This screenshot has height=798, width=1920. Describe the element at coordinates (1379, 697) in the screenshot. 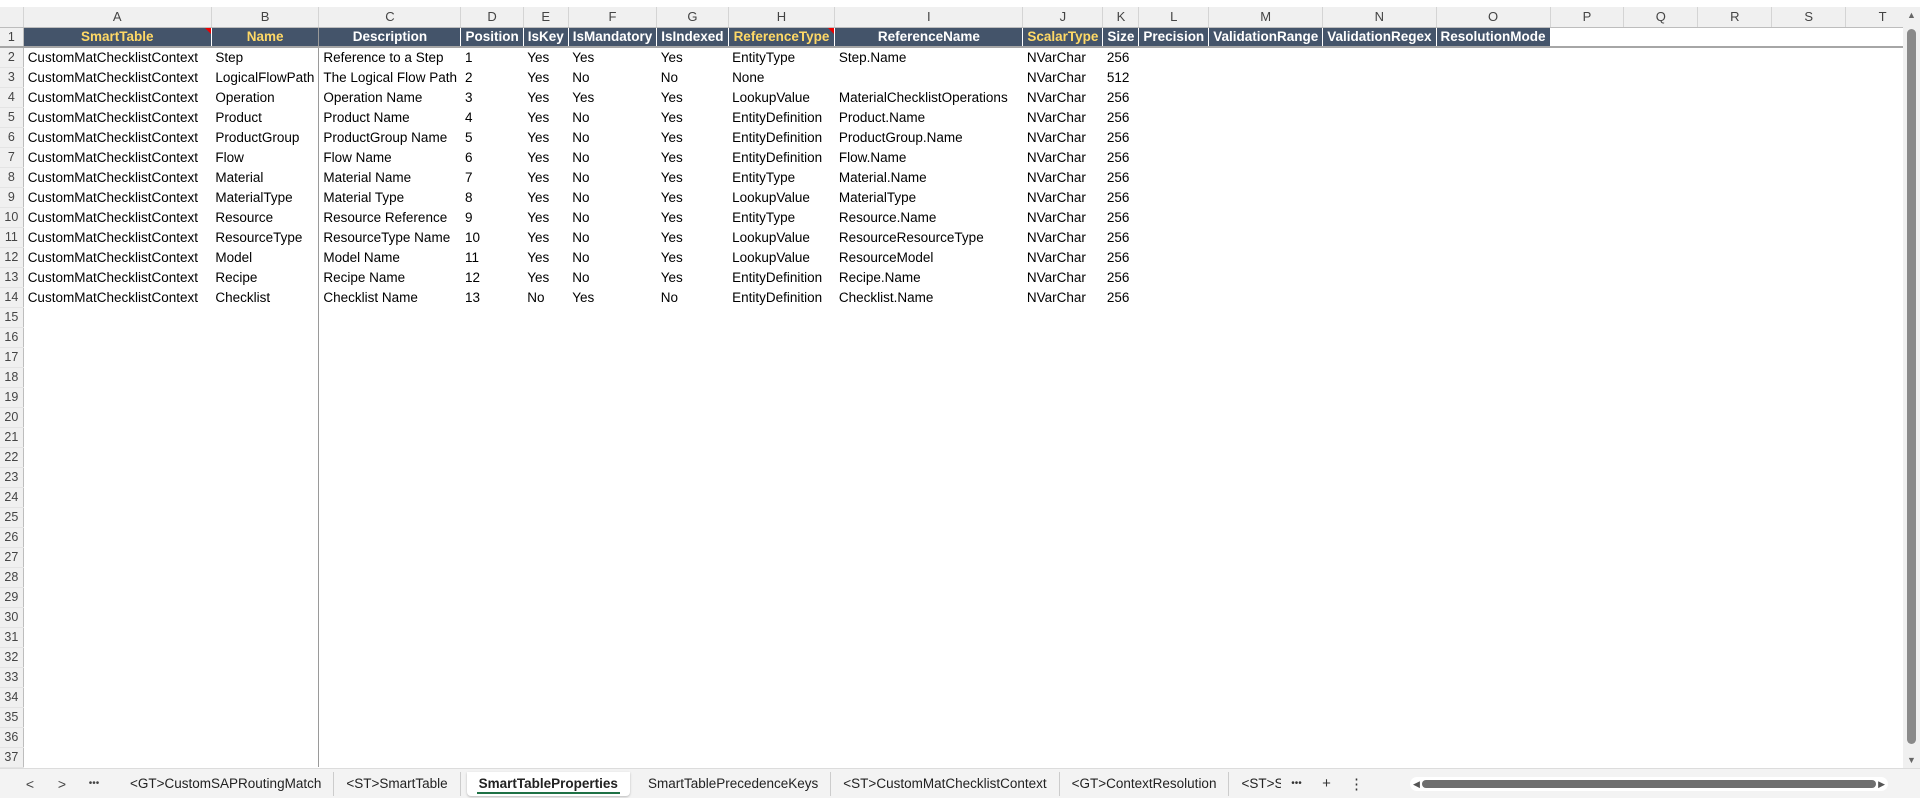

I see `cell-N34` at that location.